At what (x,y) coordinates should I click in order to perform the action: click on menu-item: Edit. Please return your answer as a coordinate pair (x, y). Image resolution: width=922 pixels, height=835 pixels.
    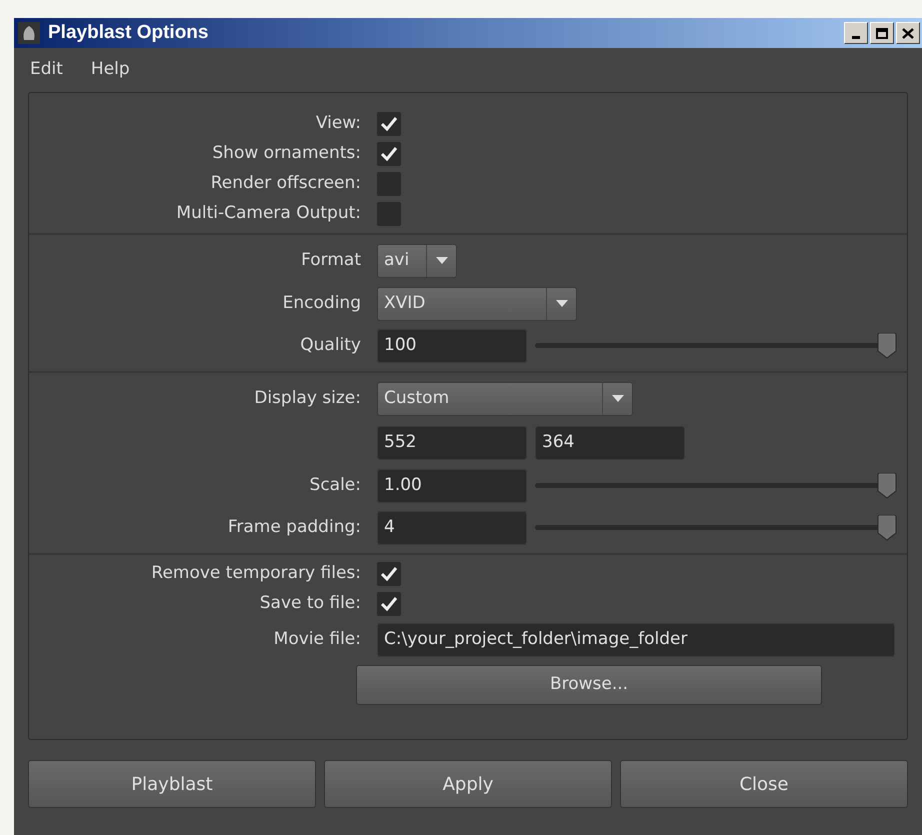
    Looking at the image, I should click on (46, 70).